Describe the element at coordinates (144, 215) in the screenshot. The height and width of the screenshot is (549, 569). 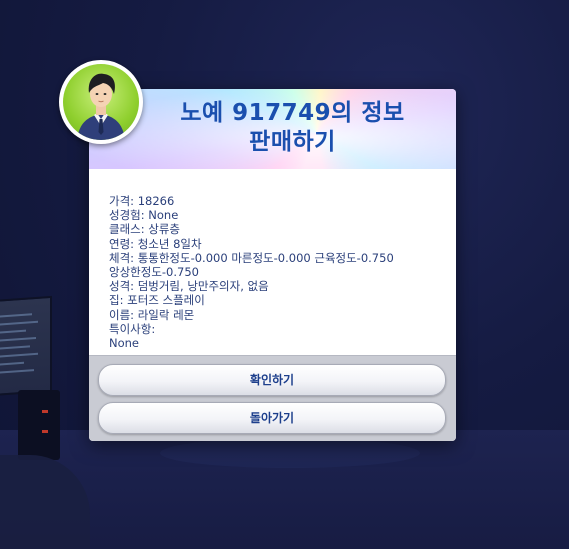
I see `info-line-sexual-experience: 성경험: None` at that location.